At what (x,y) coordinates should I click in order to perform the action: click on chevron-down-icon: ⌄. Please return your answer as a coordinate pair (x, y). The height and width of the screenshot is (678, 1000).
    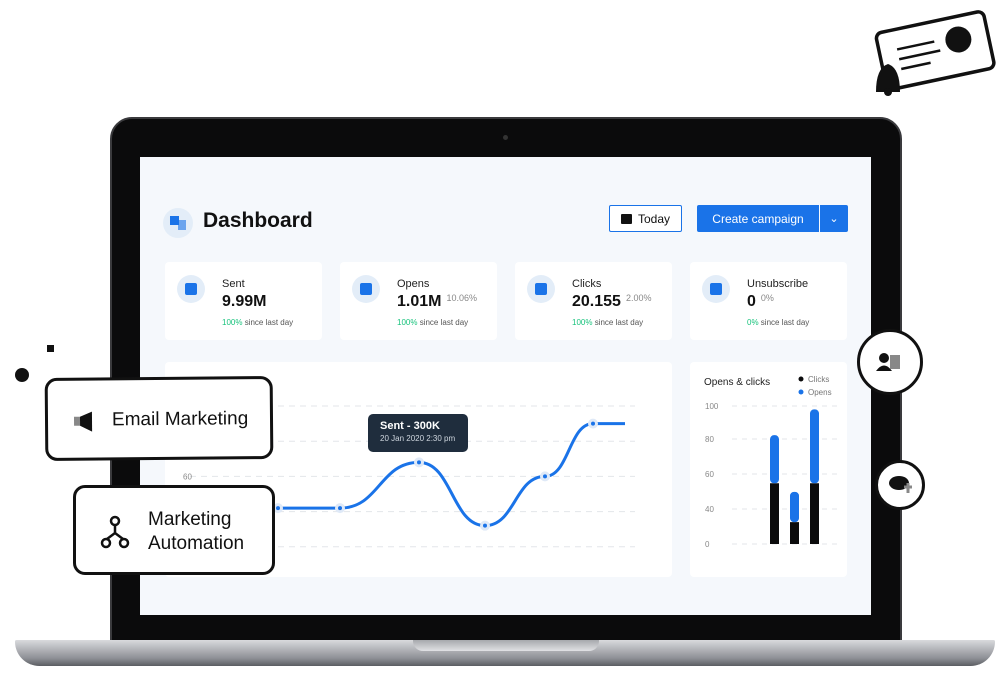
    Looking at the image, I should click on (834, 219).